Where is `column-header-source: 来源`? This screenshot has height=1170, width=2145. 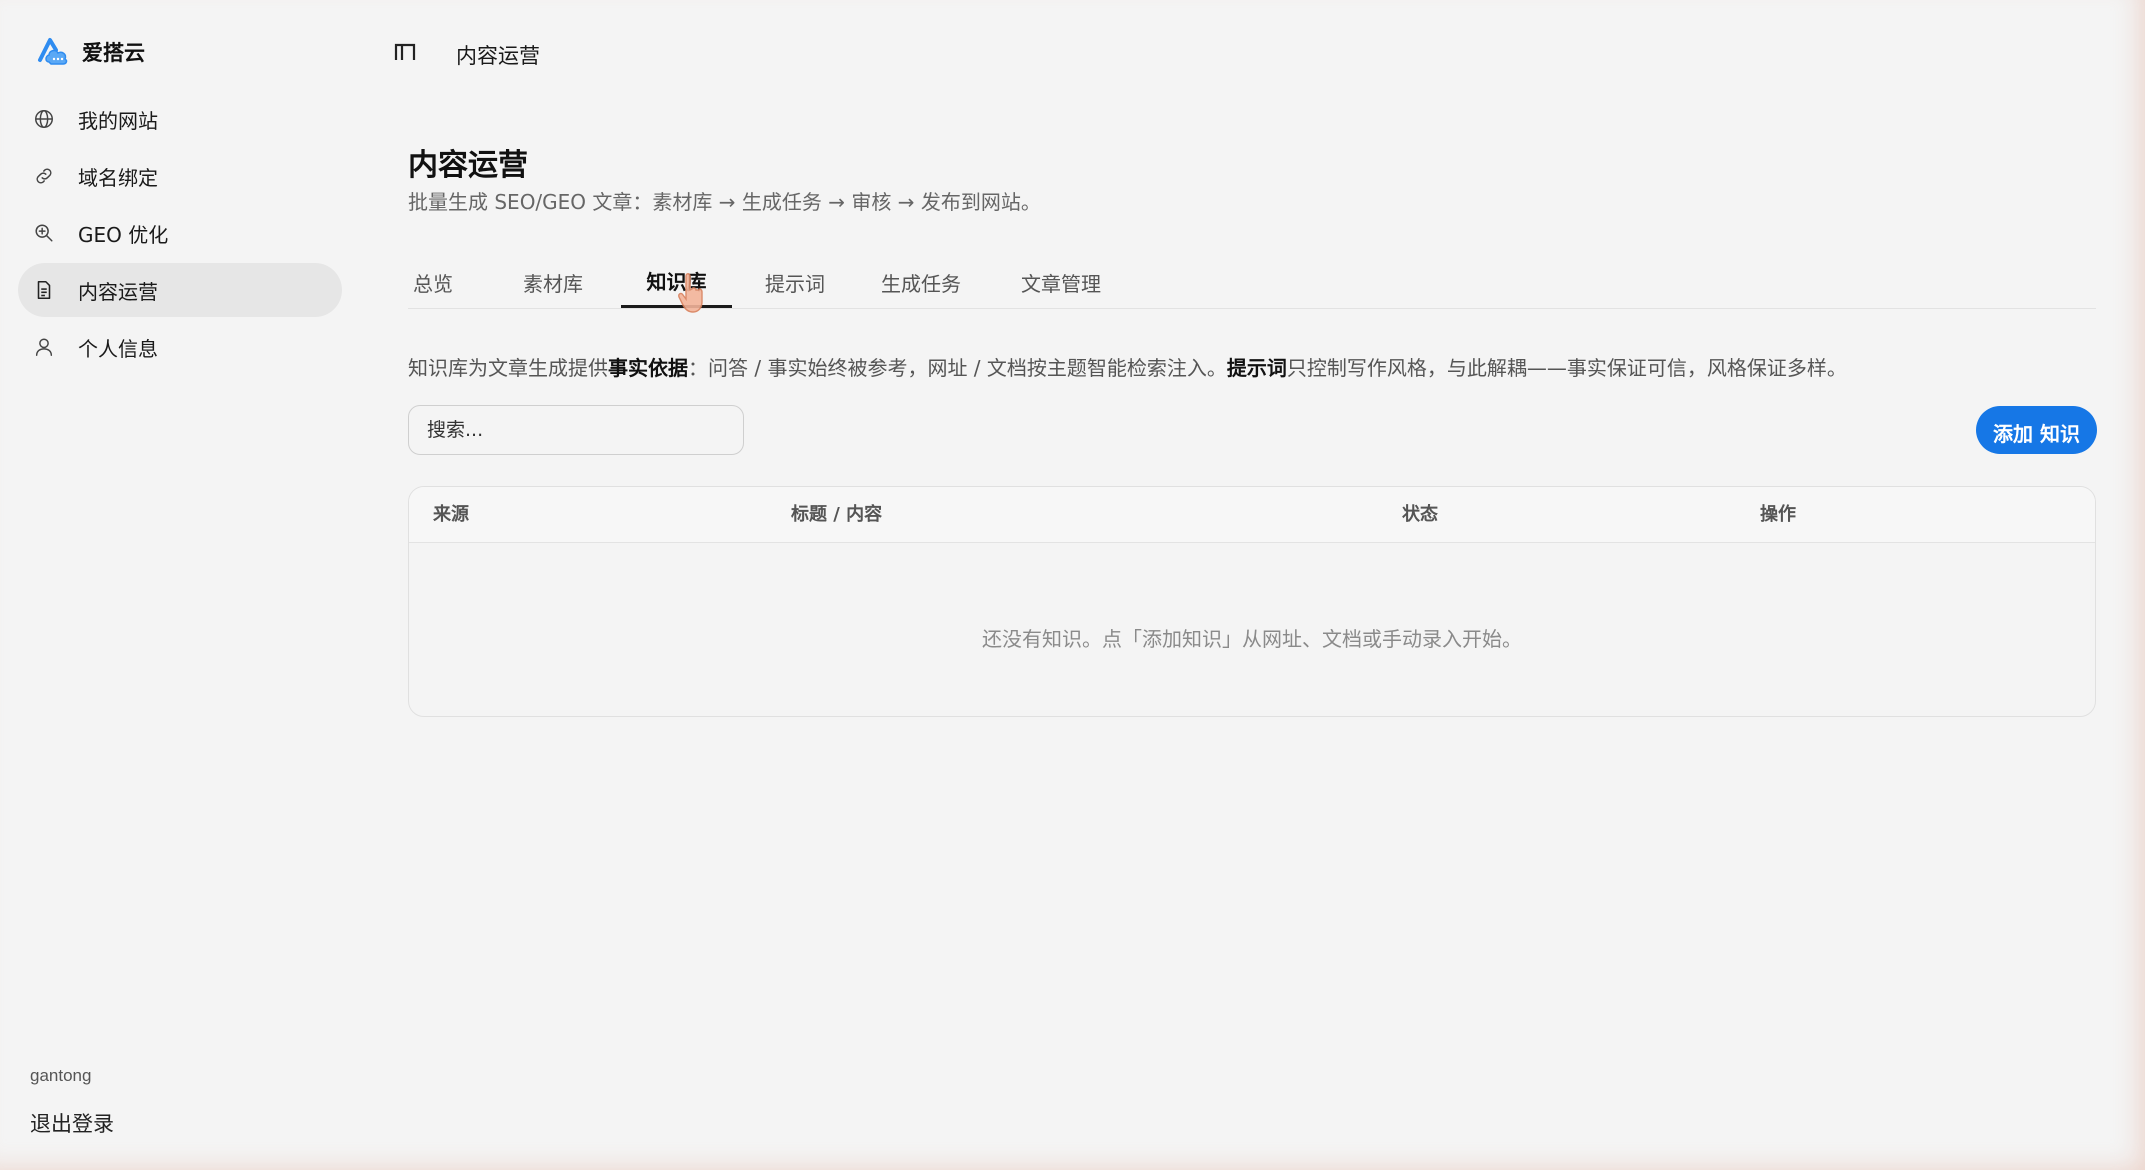
column-header-source: 来源 is located at coordinates (451, 514).